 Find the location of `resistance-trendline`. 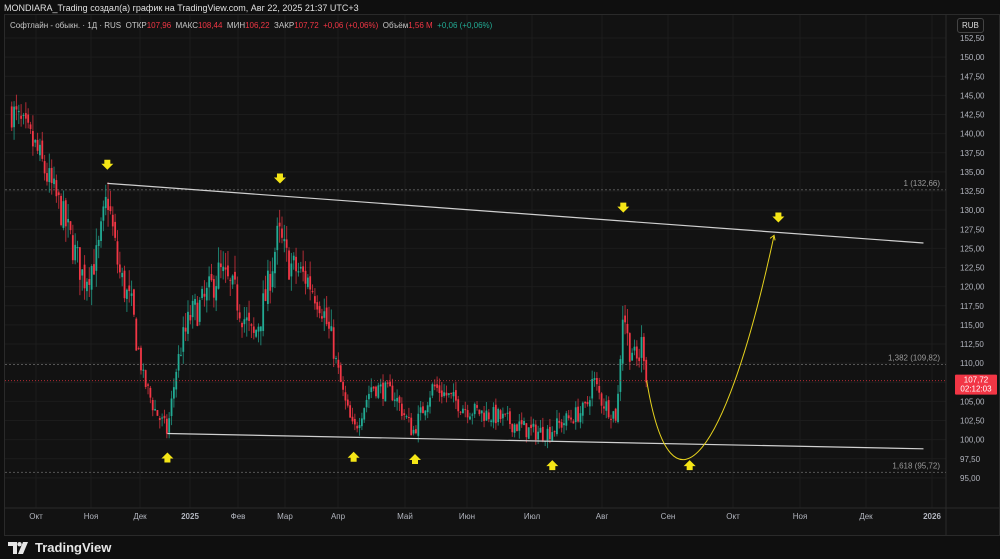

resistance-trendline is located at coordinates (515, 213).